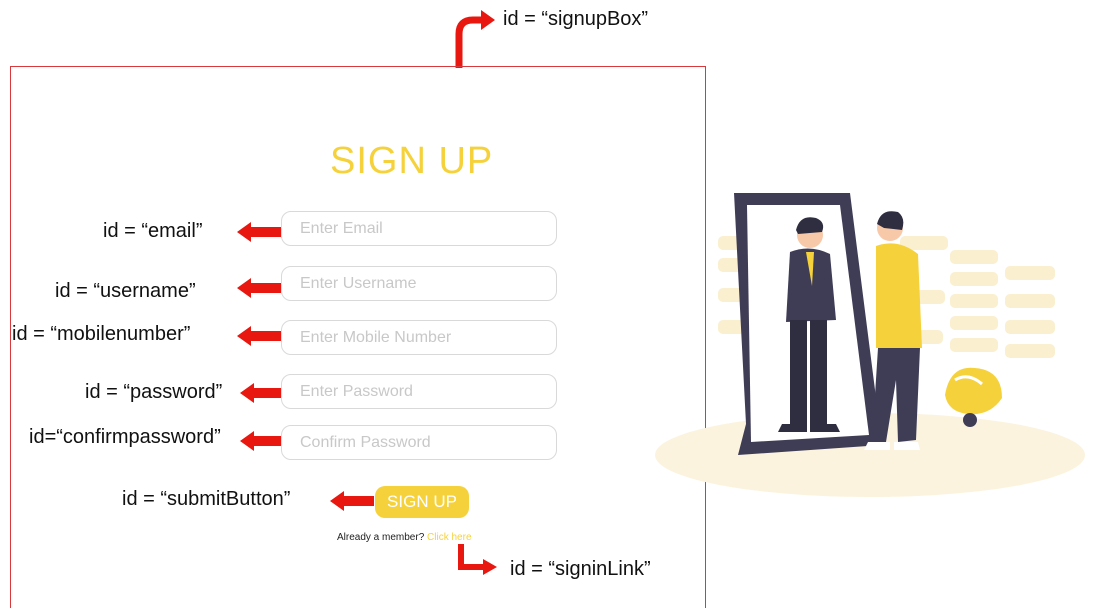 The height and width of the screenshot is (608, 1096). I want to click on confirm-password-field, so click(419, 442).